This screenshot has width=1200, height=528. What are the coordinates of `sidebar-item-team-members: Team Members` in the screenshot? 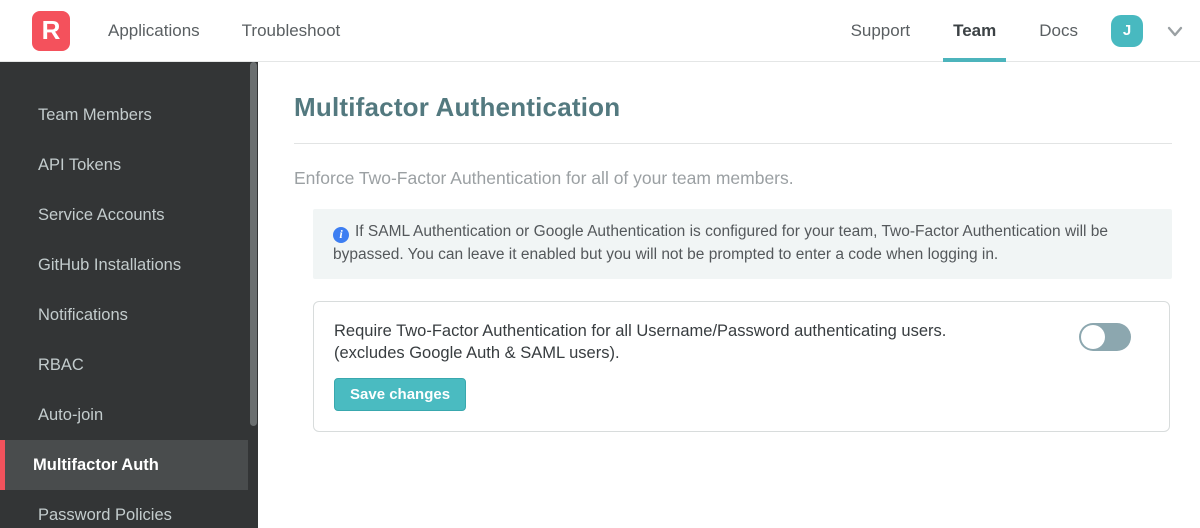 It's located at (124, 115).